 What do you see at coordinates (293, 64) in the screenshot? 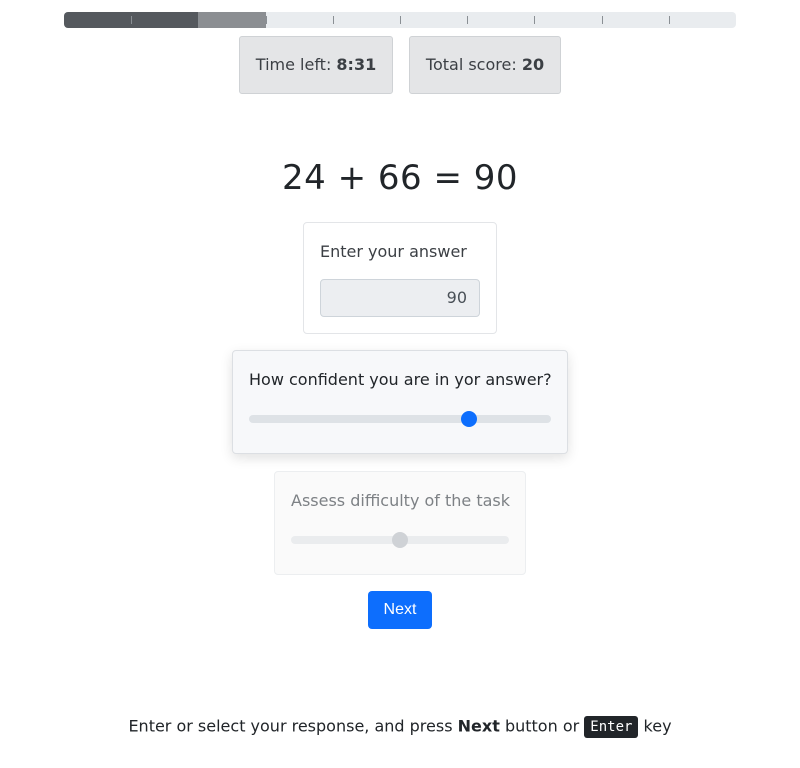
I see `time-left-label: Time left:` at bounding box center [293, 64].